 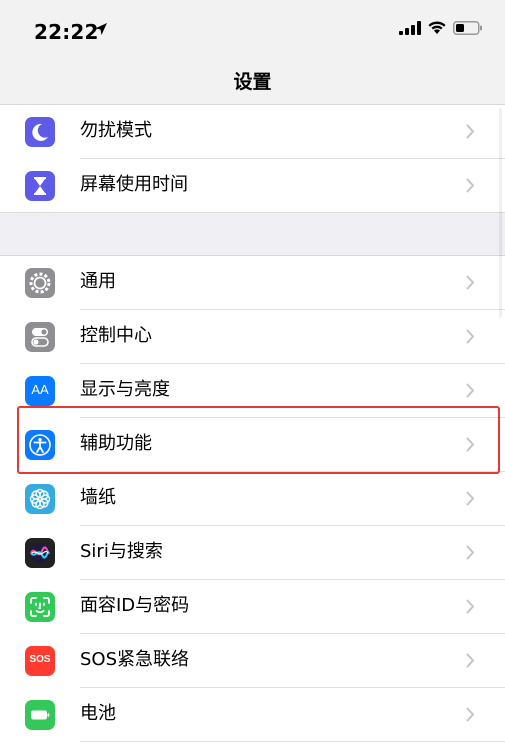 What do you see at coordinates (252, 233) in the screenshot?
I see `section-spacer` at bounding box center [252, 233].